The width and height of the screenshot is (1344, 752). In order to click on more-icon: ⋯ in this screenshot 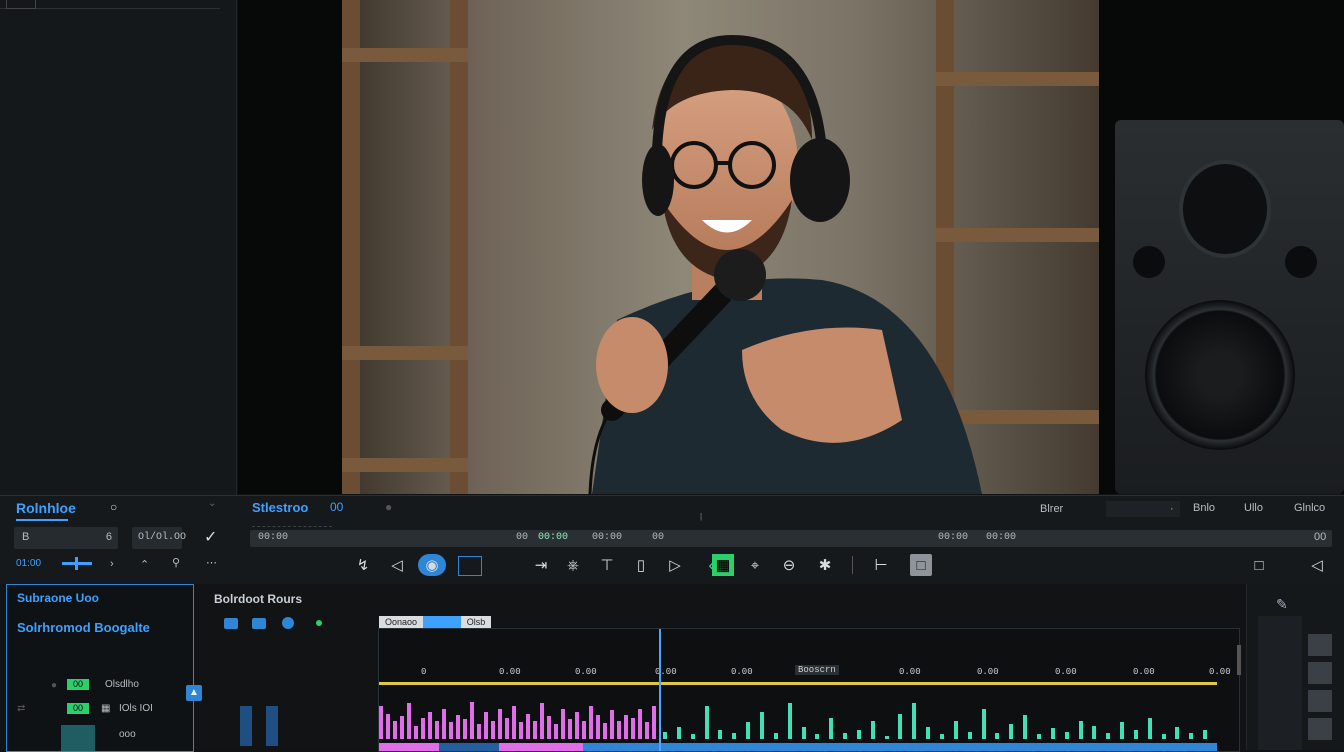, I will do `click(211, 562)`.